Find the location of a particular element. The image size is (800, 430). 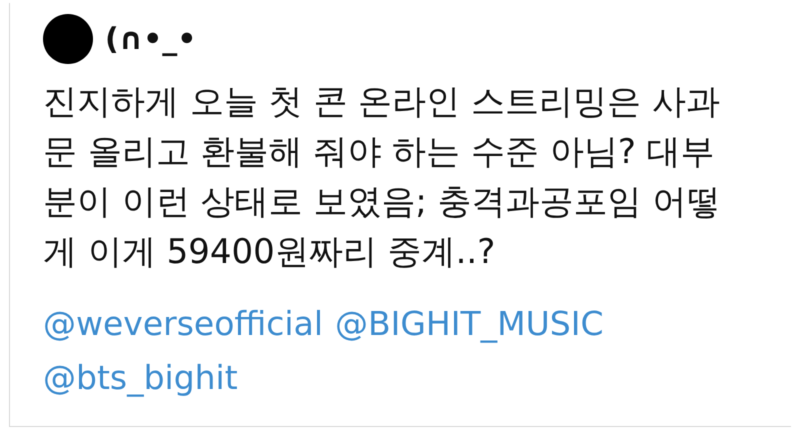

avatar is located at coordinates (68, 39).